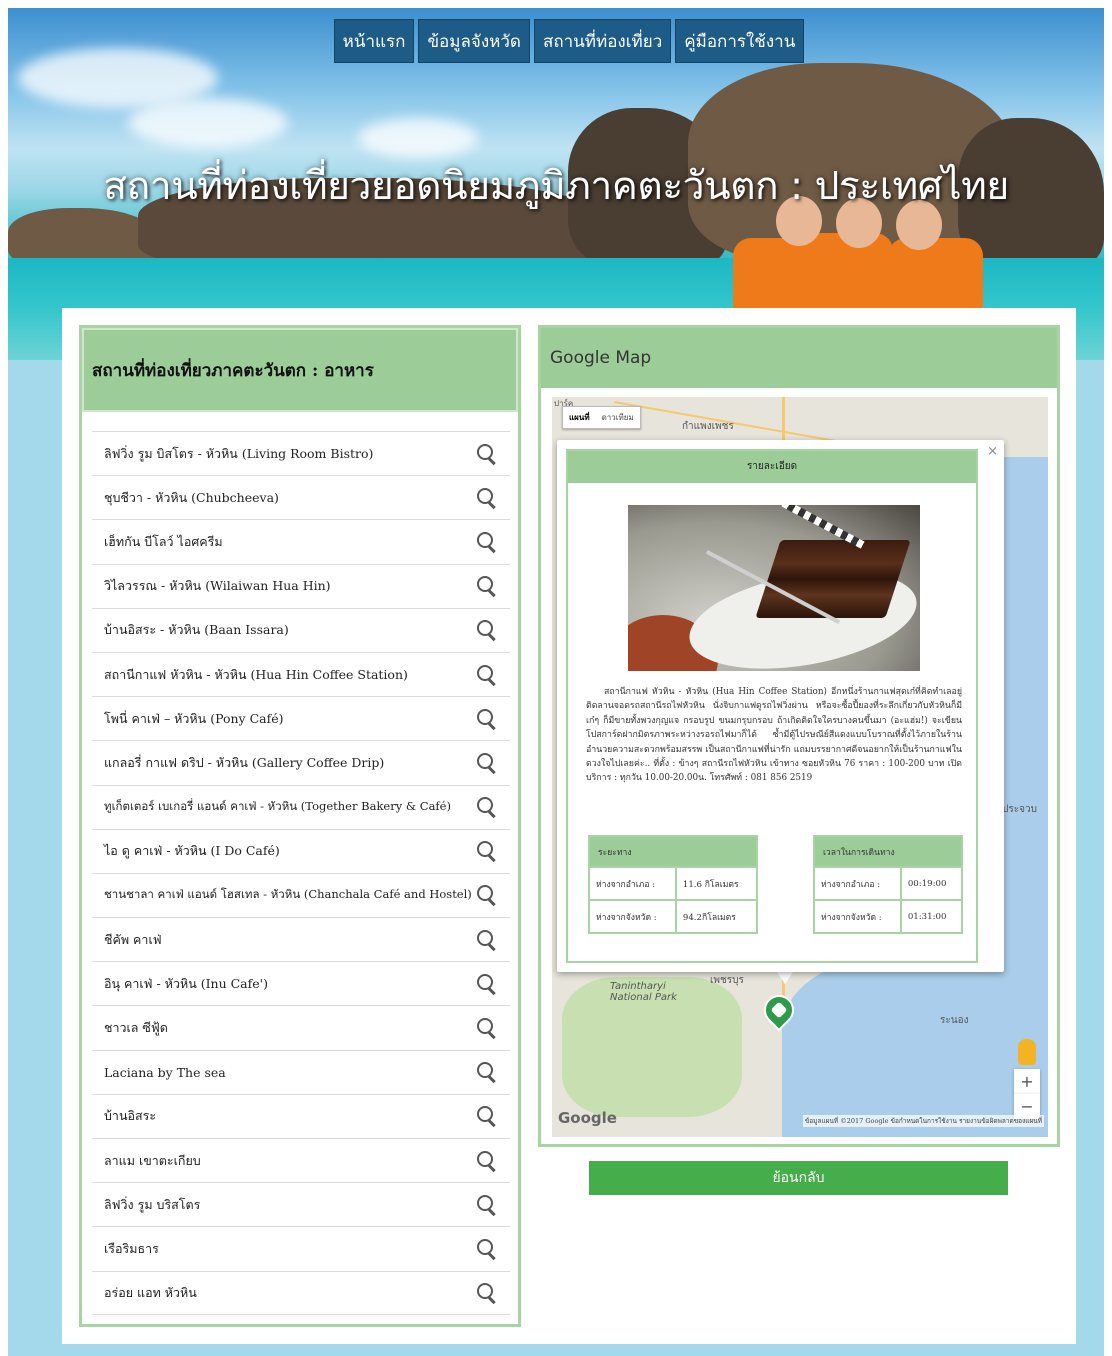  Describe the element at coordinates (888, 851) in the screenshot. I see `travel-time-header: เวลาในการเดินทาง` at that location.